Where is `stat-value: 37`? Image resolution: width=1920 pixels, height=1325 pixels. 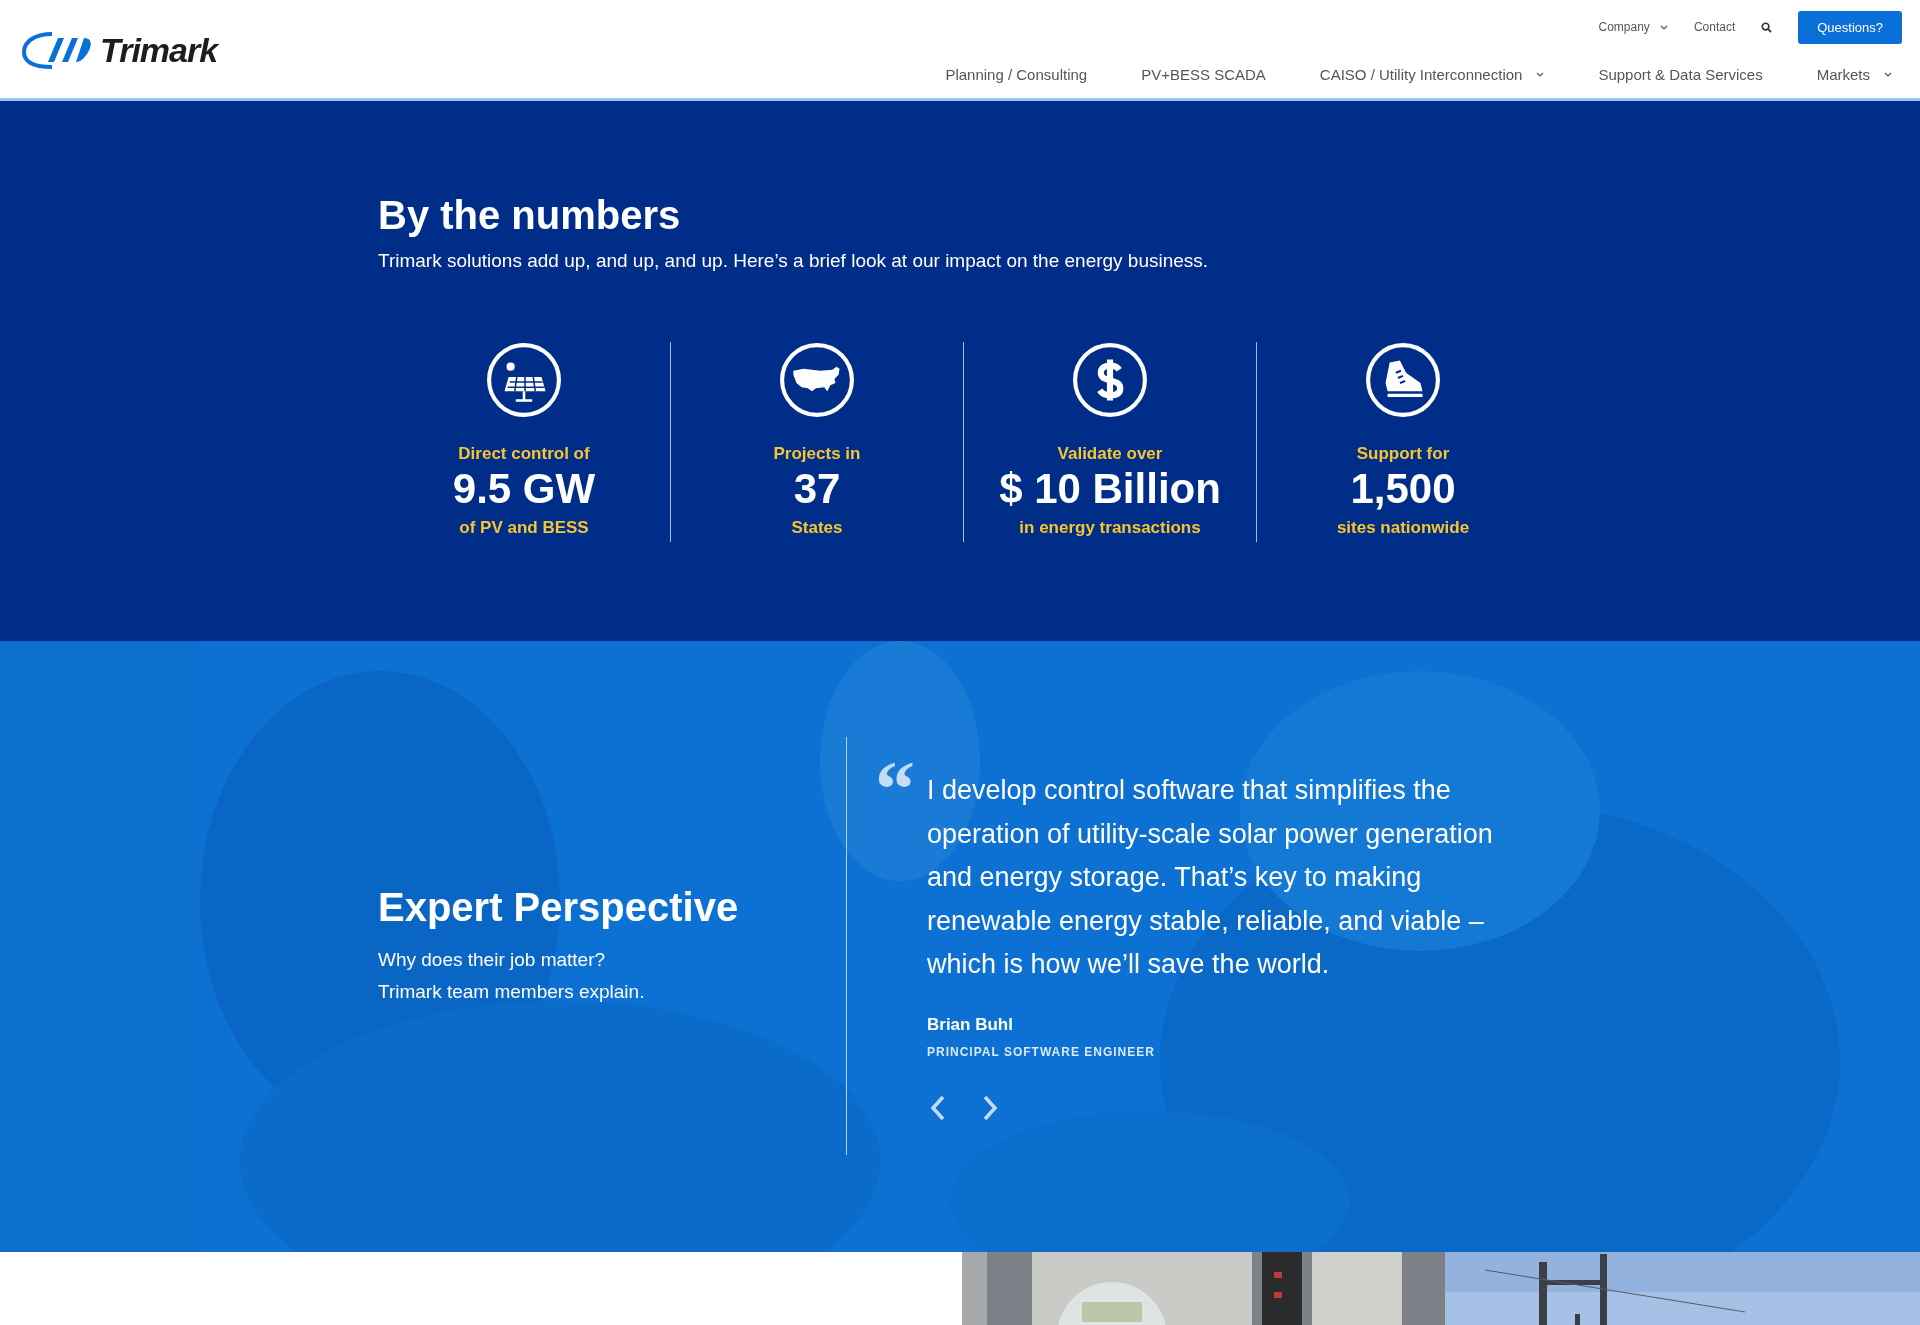 stat-value: 37 is located at coordinates (817, 489).